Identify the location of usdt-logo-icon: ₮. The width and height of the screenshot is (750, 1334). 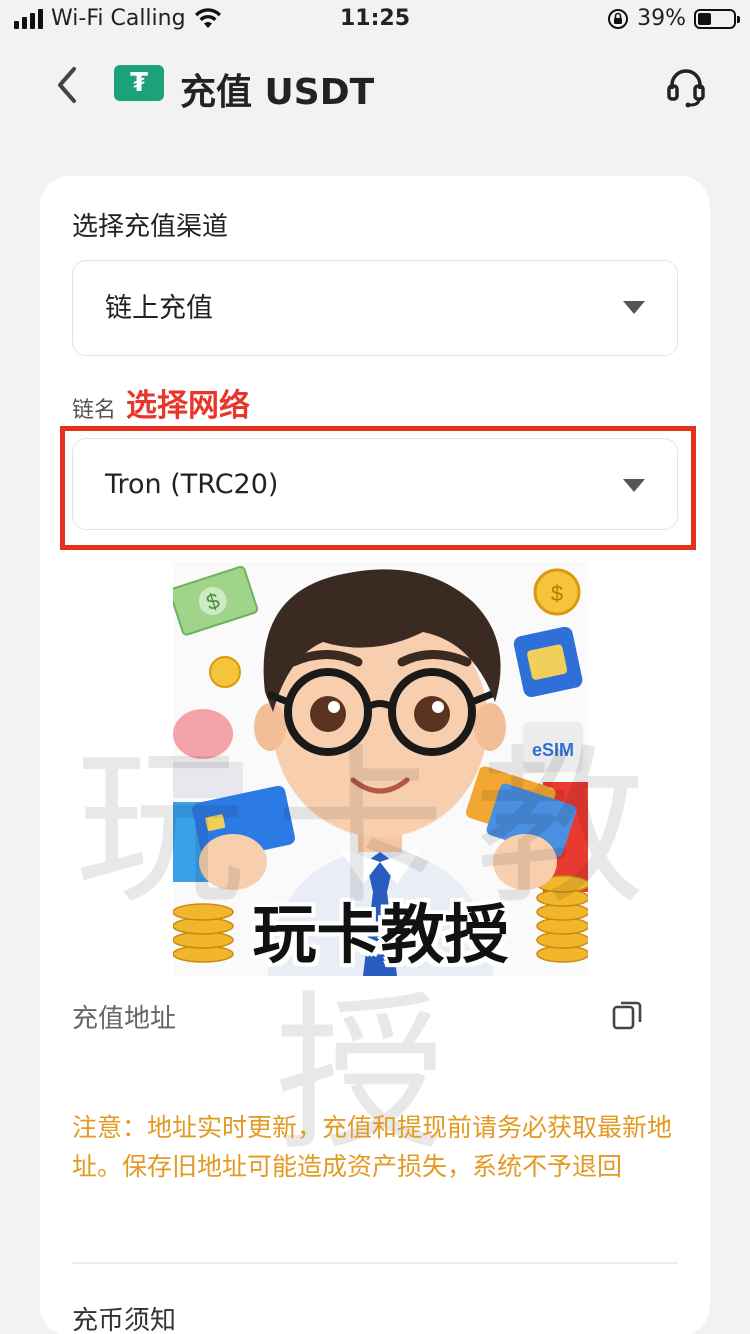
(139, 83).